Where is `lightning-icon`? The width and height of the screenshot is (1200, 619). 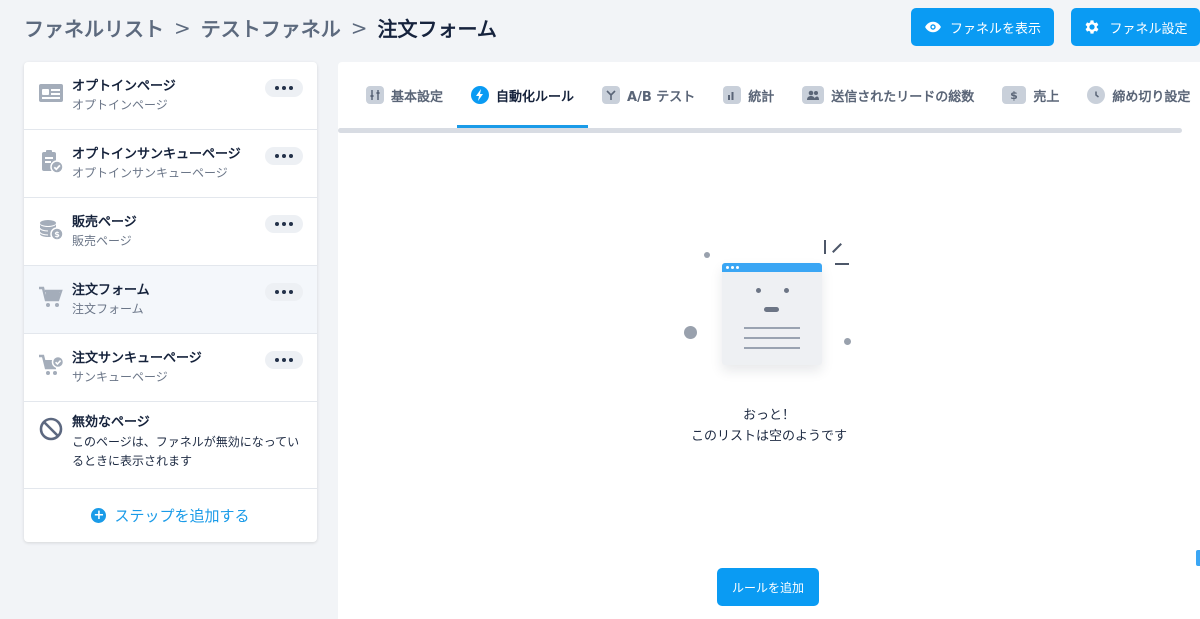
lightning-icon is located at coordinates (480, 95).